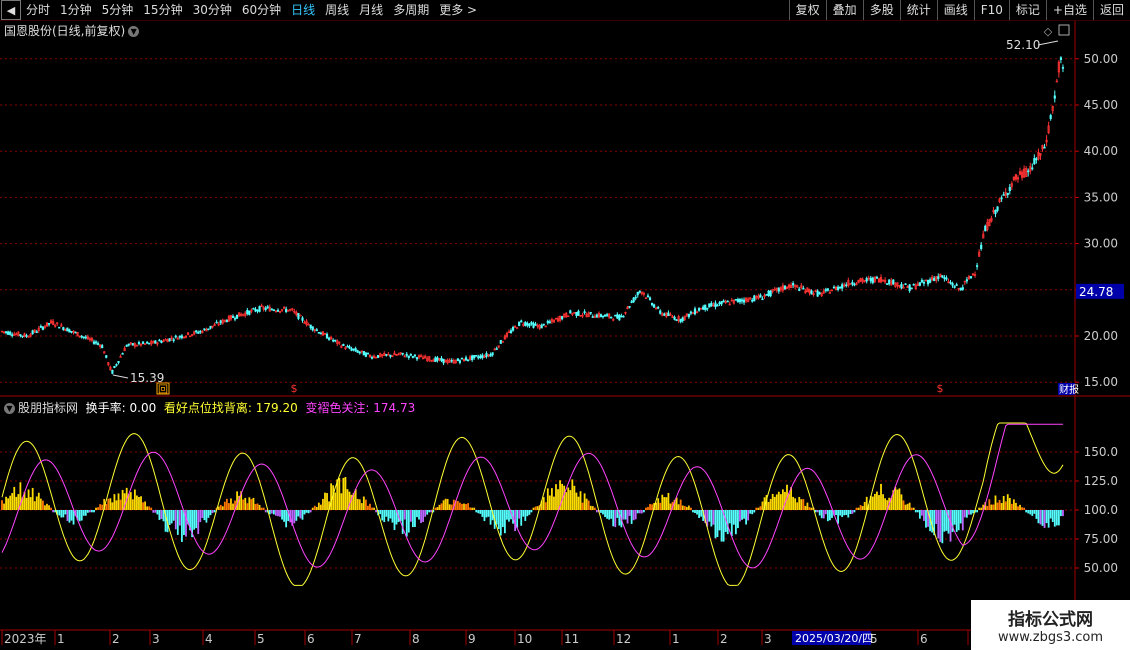 Image resolution: width=1130 pixels, height=650 pixels. What do you see at coordinates (261, 10) in the screenshot?
I see `tab-period-5: 60分钟` at bounding box center [261, 10].